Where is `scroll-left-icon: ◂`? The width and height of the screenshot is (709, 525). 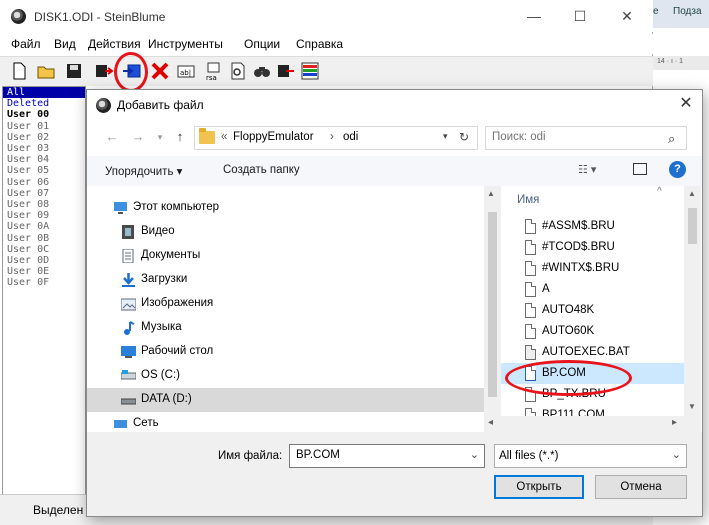 scroll-left-icon: ◂ is located at coordinates (490, 422).